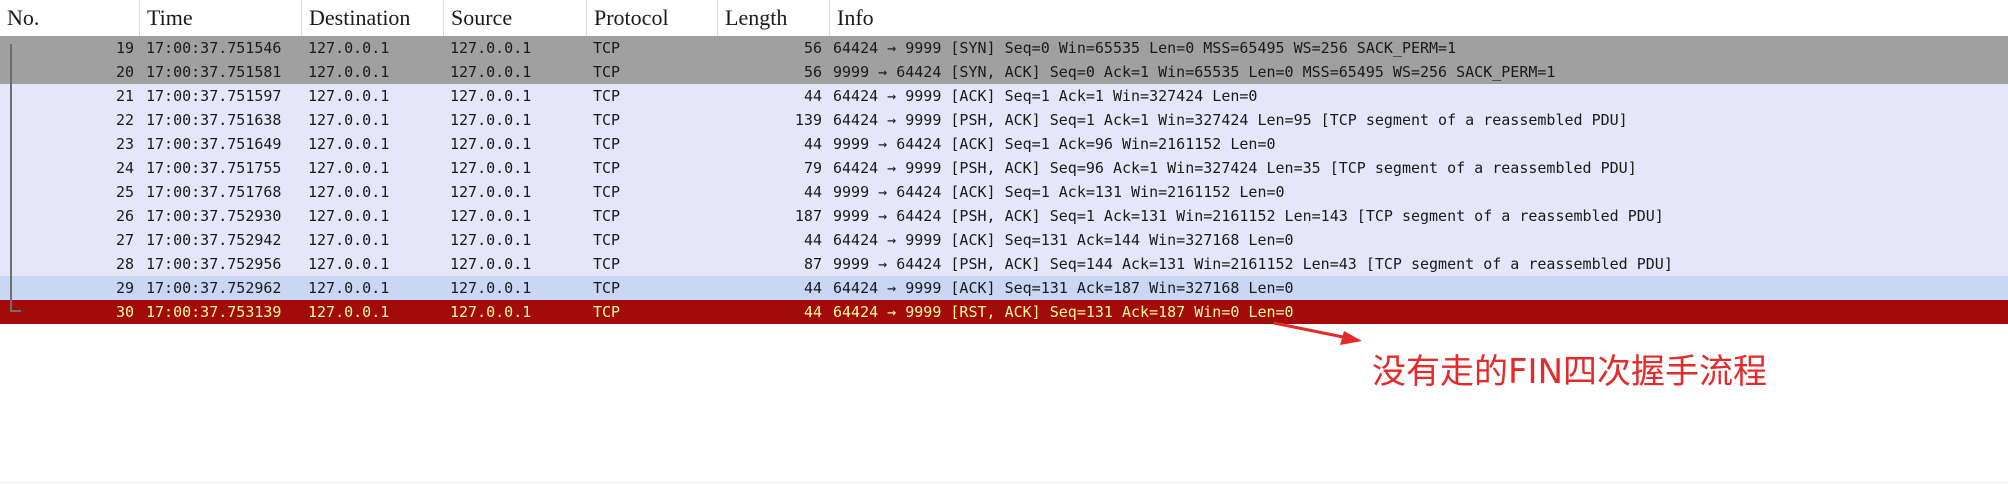 This screenshot has width=2008, height=484. I want to click on annotation-text: 没有走的FIN四次握手流程, so click(1570, 372).